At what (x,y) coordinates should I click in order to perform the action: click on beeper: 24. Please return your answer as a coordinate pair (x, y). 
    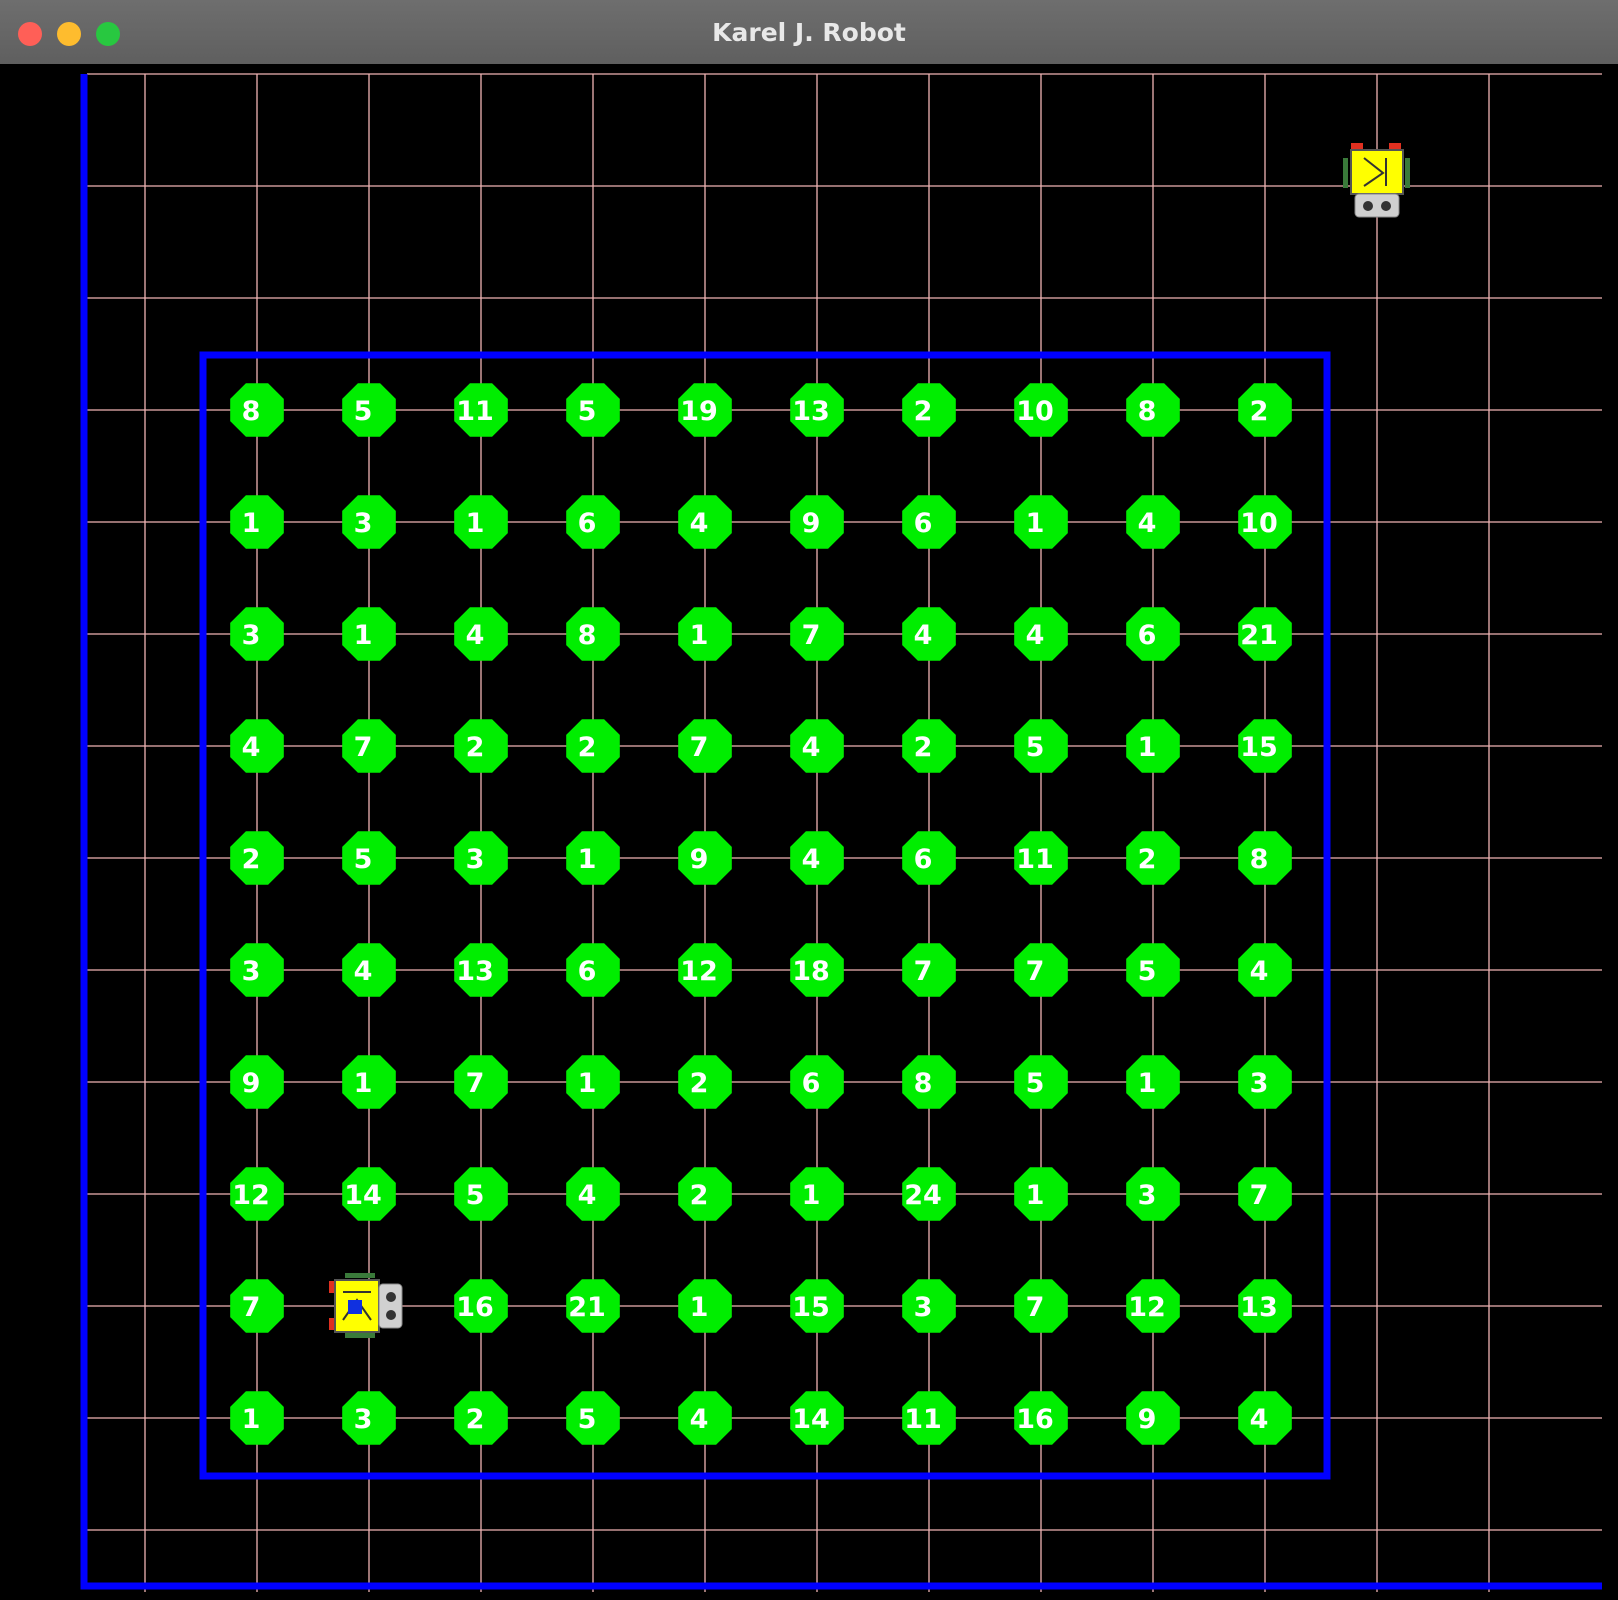
    Looking at the image, I should click on (929, 1194).